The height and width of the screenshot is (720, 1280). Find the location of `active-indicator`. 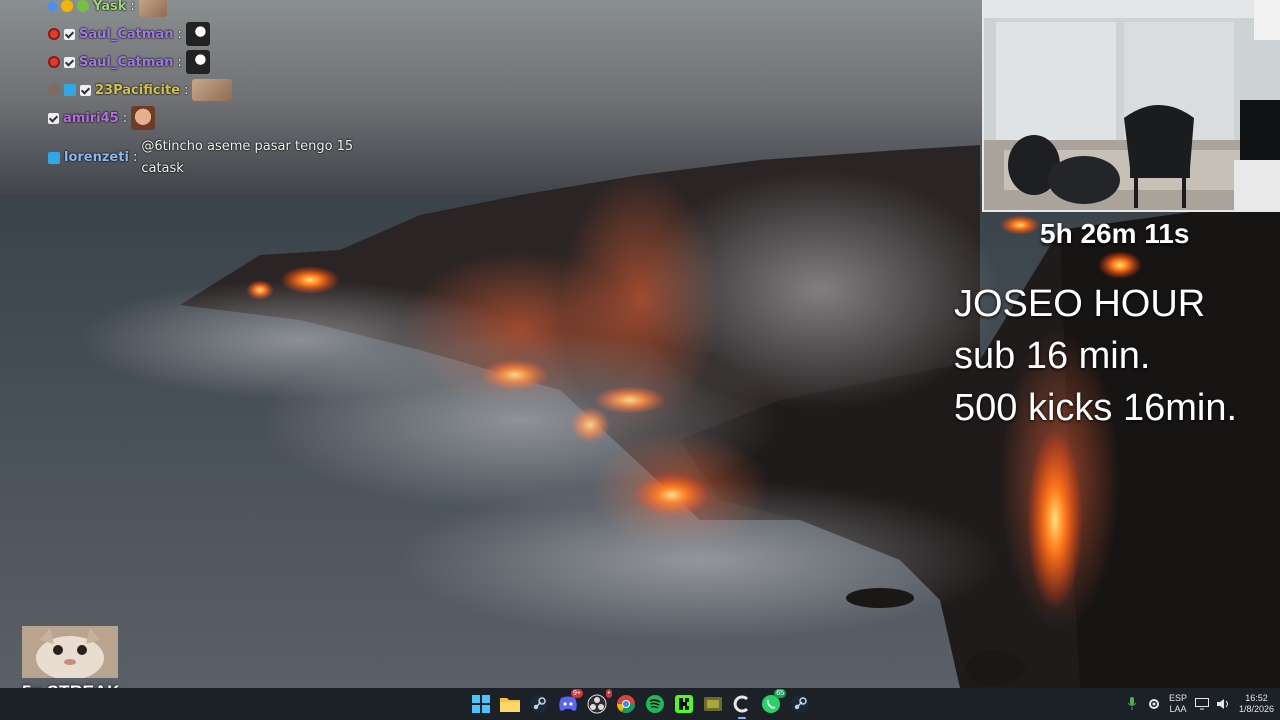

active-indicator is located at coordinates (742, 718).